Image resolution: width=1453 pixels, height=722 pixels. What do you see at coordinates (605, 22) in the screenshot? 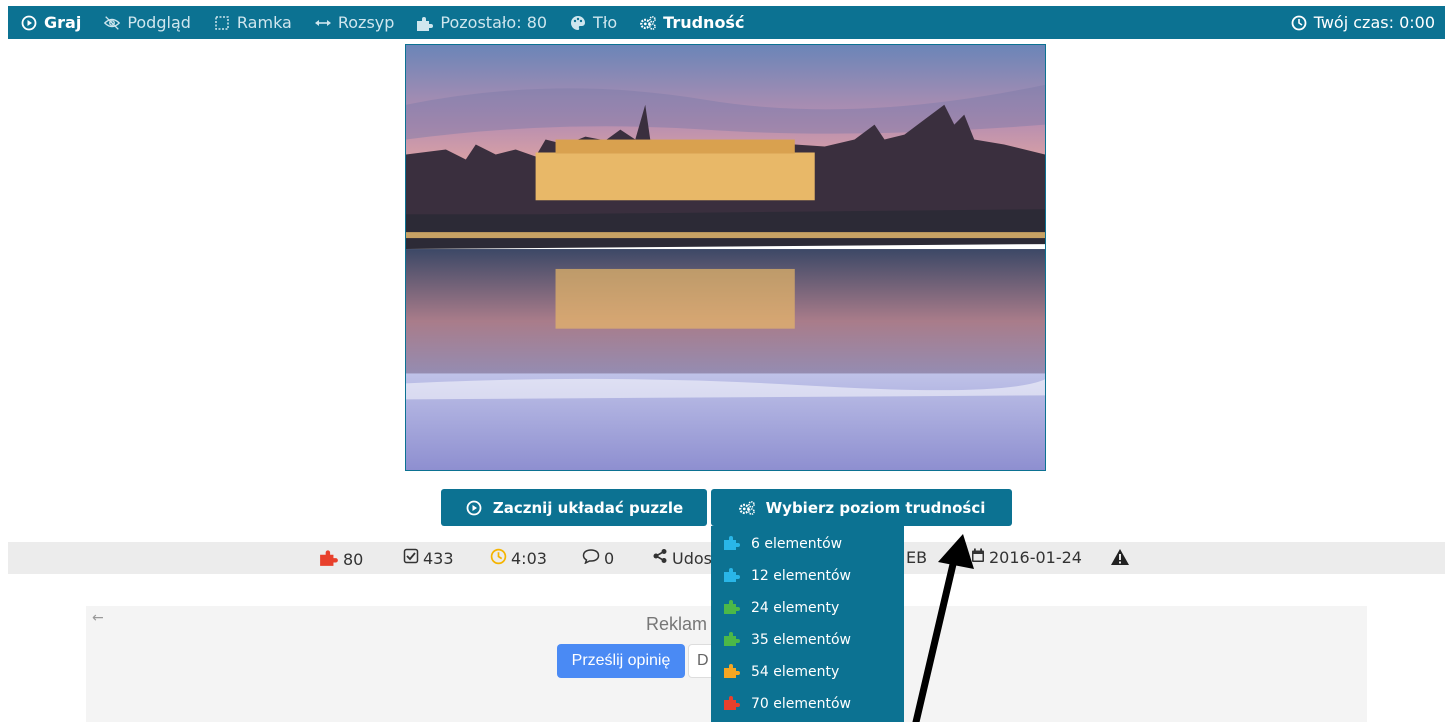
I see `background-label: Tło` at bounding box center [605, 22].